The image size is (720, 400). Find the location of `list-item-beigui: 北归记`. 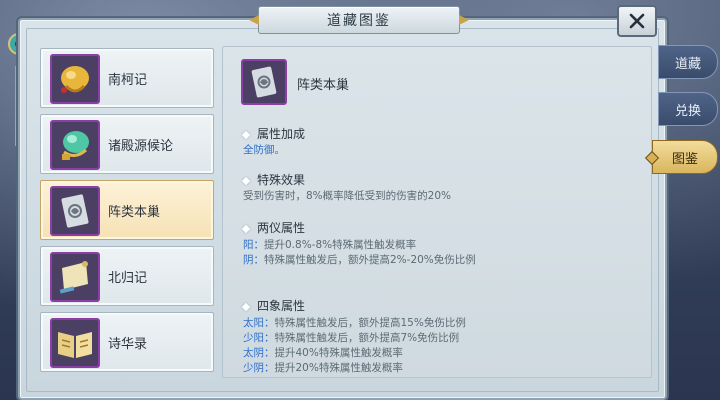

list-item-beigui: 北归记 is located at coordinates (127, 276).